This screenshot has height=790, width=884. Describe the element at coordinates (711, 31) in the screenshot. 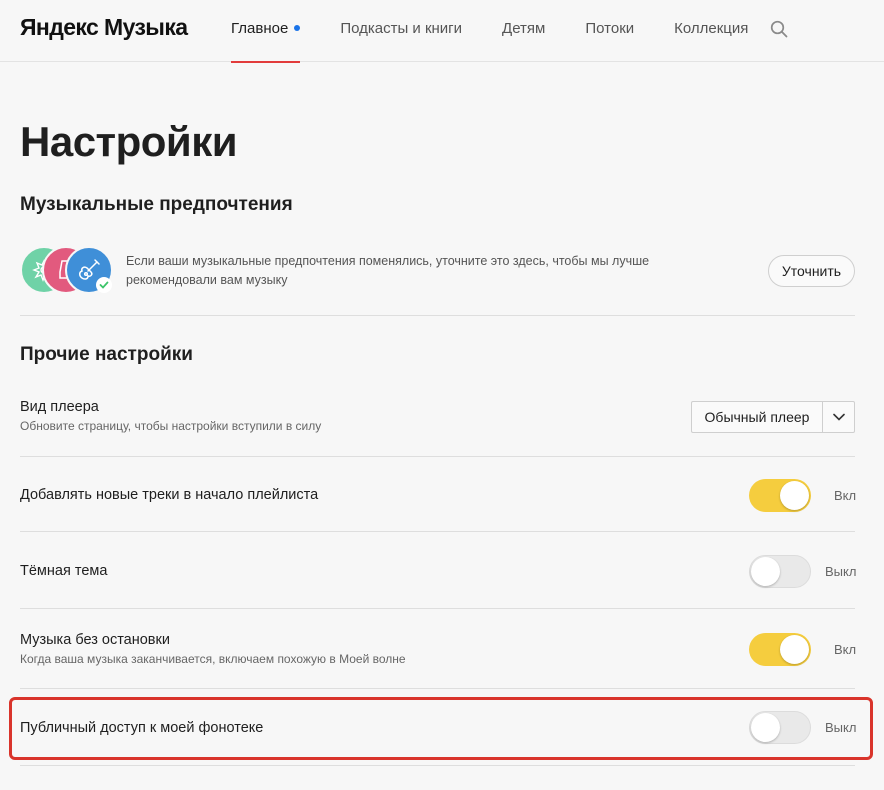

I see `nav-item-collection: Коллекция` at that location.